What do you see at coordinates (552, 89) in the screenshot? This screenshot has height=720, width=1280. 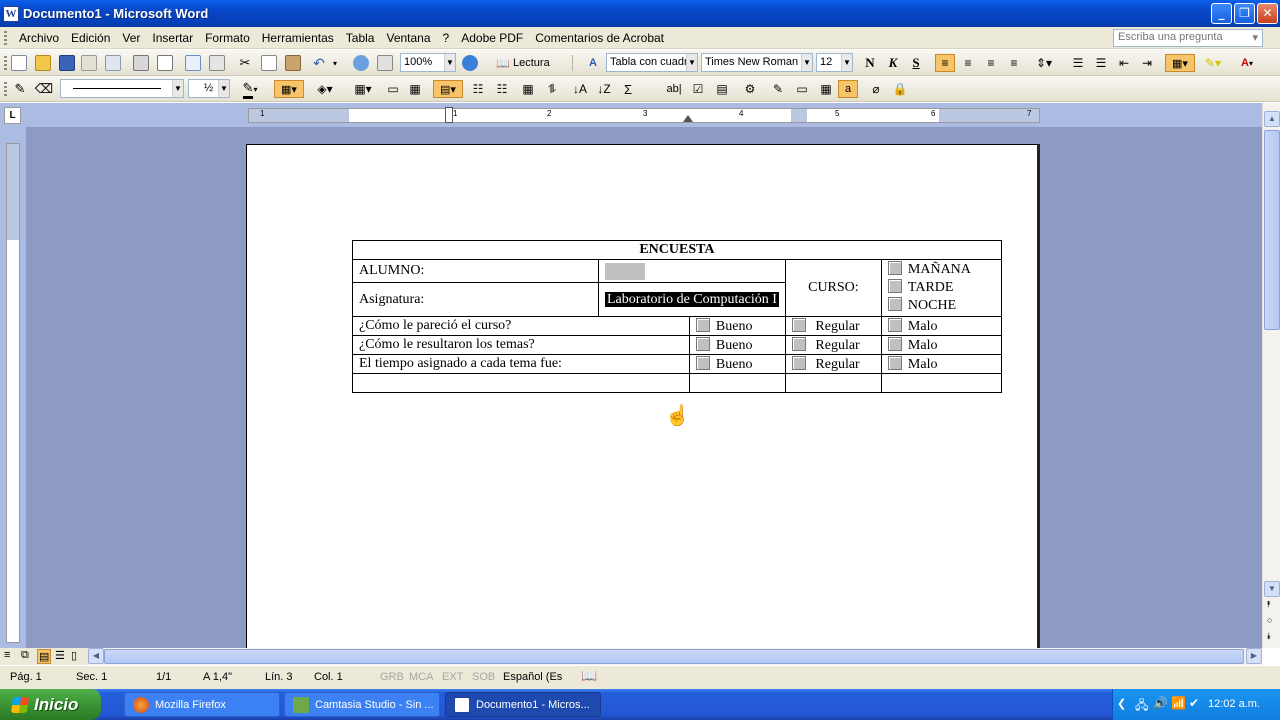 I see `change-text-direction-icon: ⥮` at bounding box center [552, 89].